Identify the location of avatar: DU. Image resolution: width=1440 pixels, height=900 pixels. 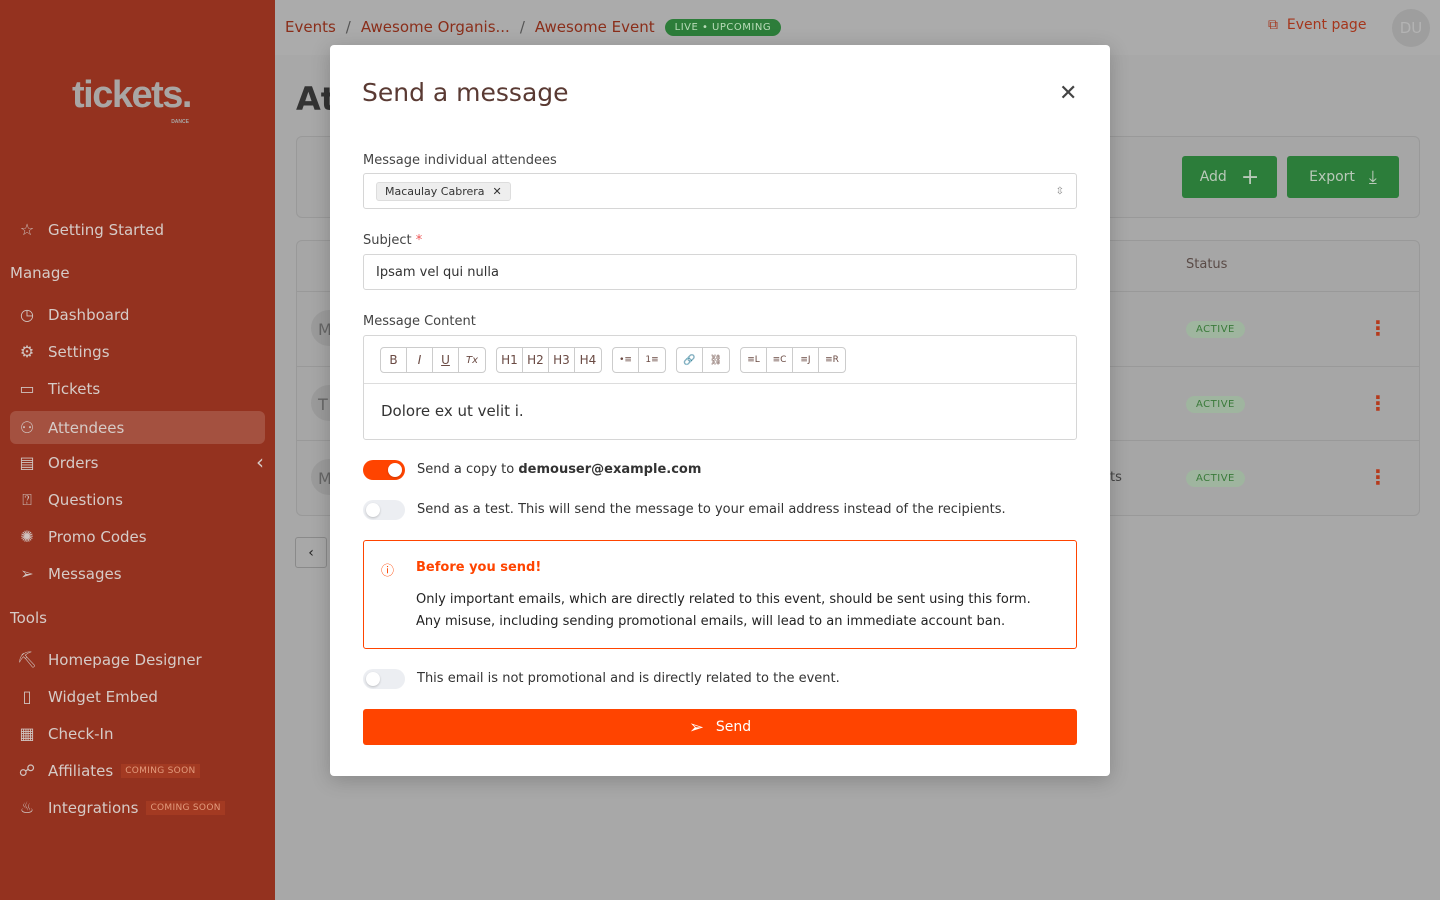
(1411, 28).